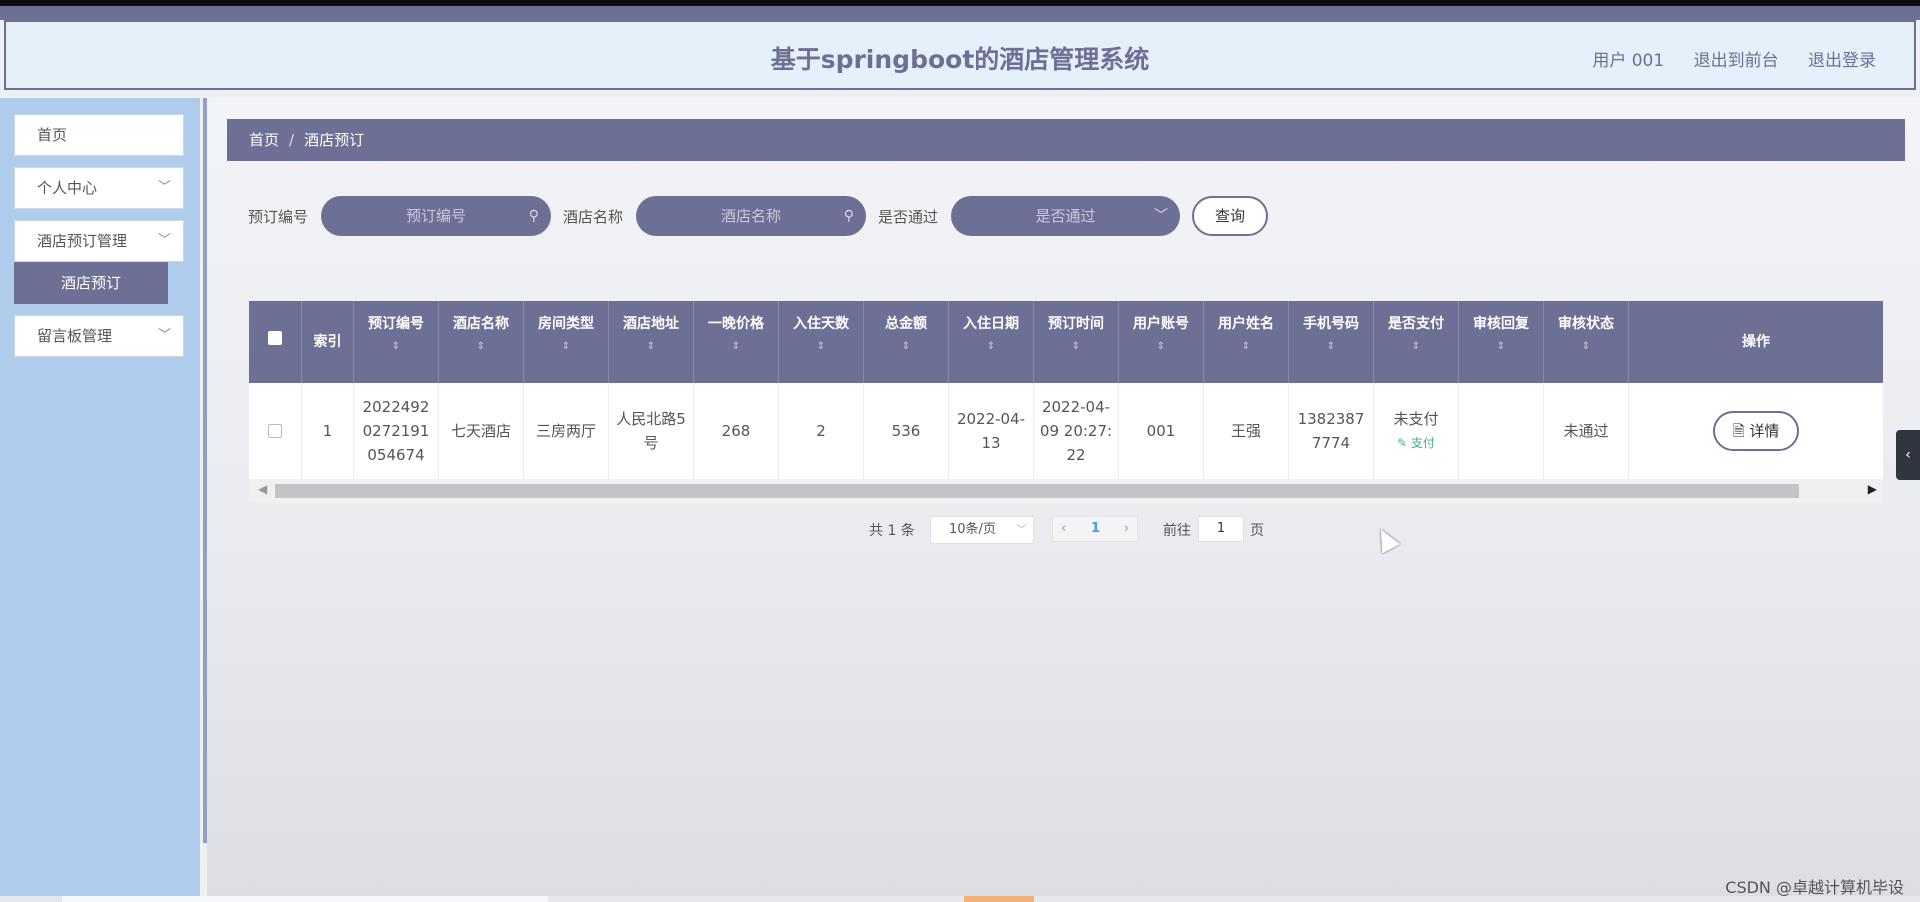 Image resolution: width=1920 pixels, height=902 pixels. I want to click on th-label: 审核回复, so click(1501, 324).